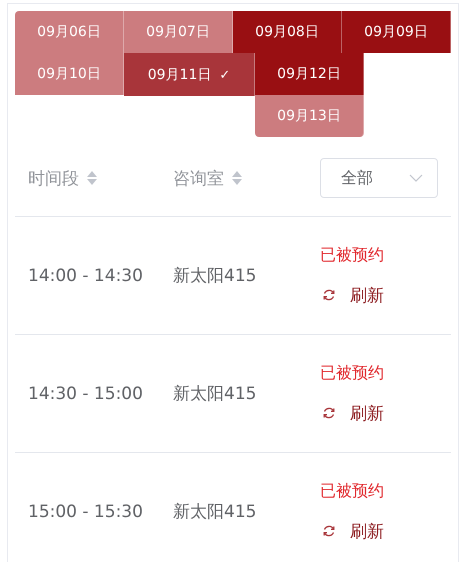 This screenshot has width=466, height=562. What do you see at coordinates (396, 32) in the screenshot?
I see `date-tab: 09月09日` at bounding box center [396, 32].